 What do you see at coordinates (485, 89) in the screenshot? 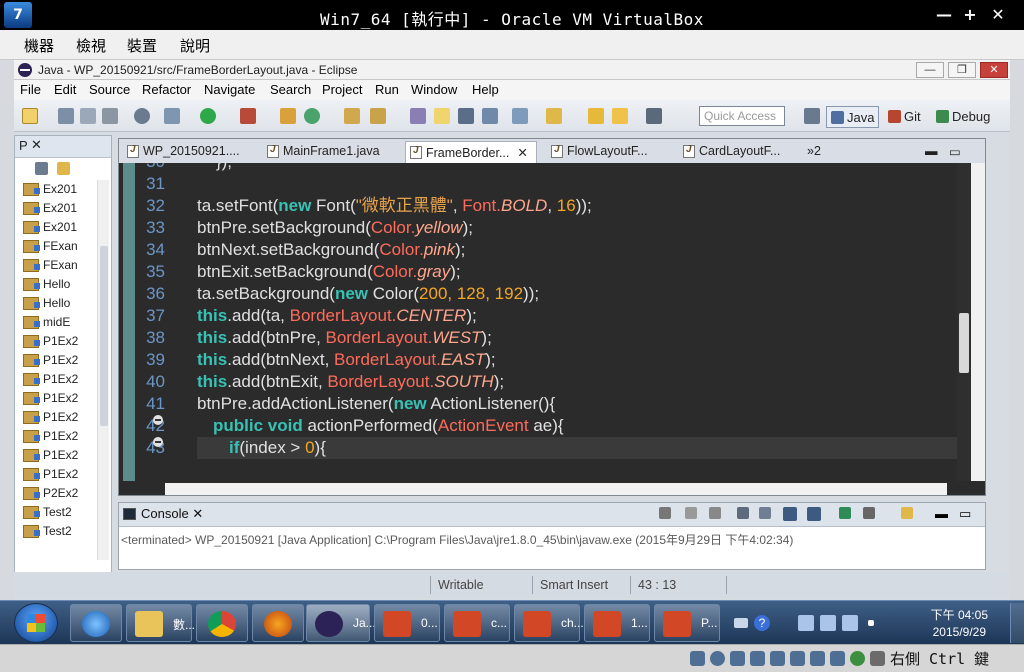
I see `menu-help: Help` at bounding box center [485, 89].